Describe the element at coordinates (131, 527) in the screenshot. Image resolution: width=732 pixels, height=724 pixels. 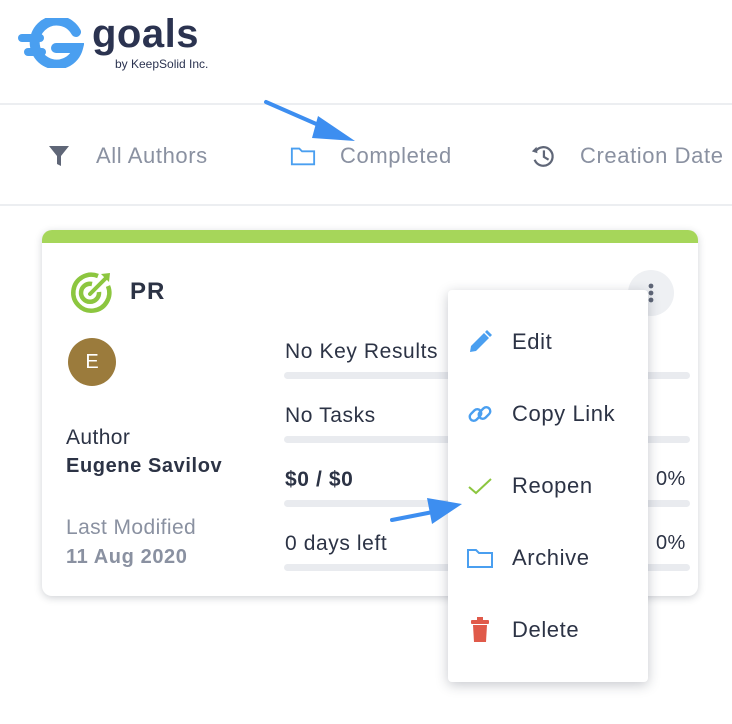
I see `last-modified-label: Last Modified` at that location.